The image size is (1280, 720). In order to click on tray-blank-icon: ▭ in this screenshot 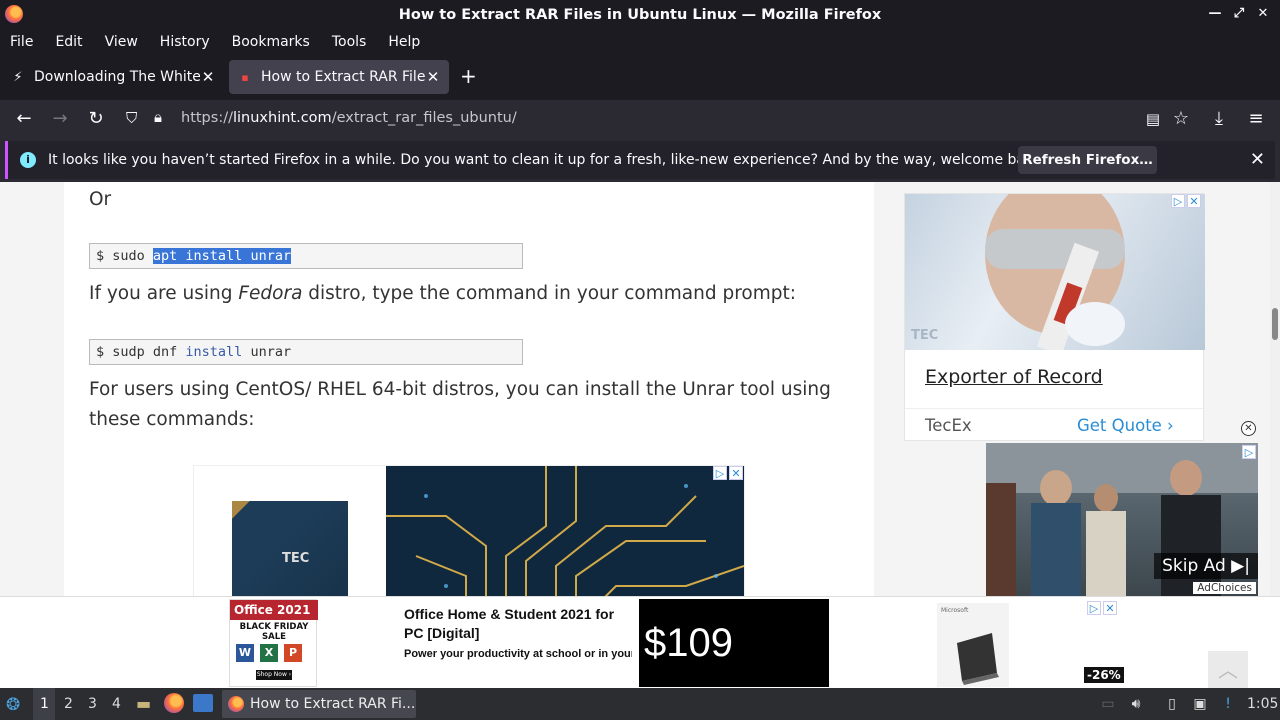, I will do `click(1108, 704)`.